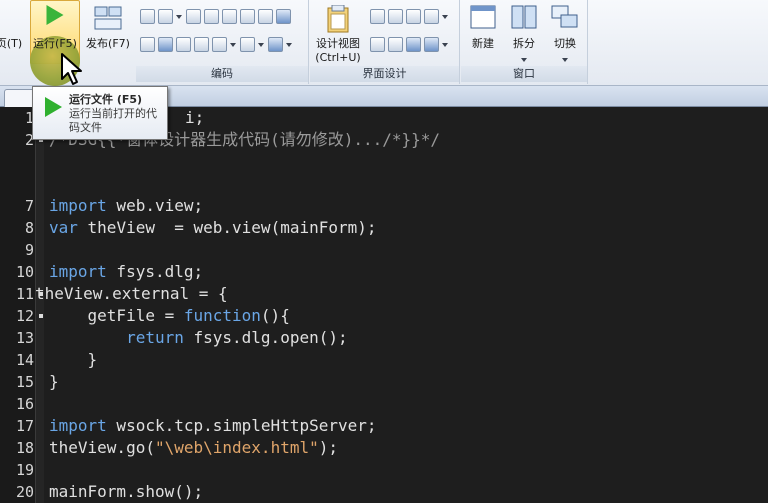 The image size is (768, 503). Describe the element at coordinates (193, 16) in the screenshot. I see `paste-icon` at that location.